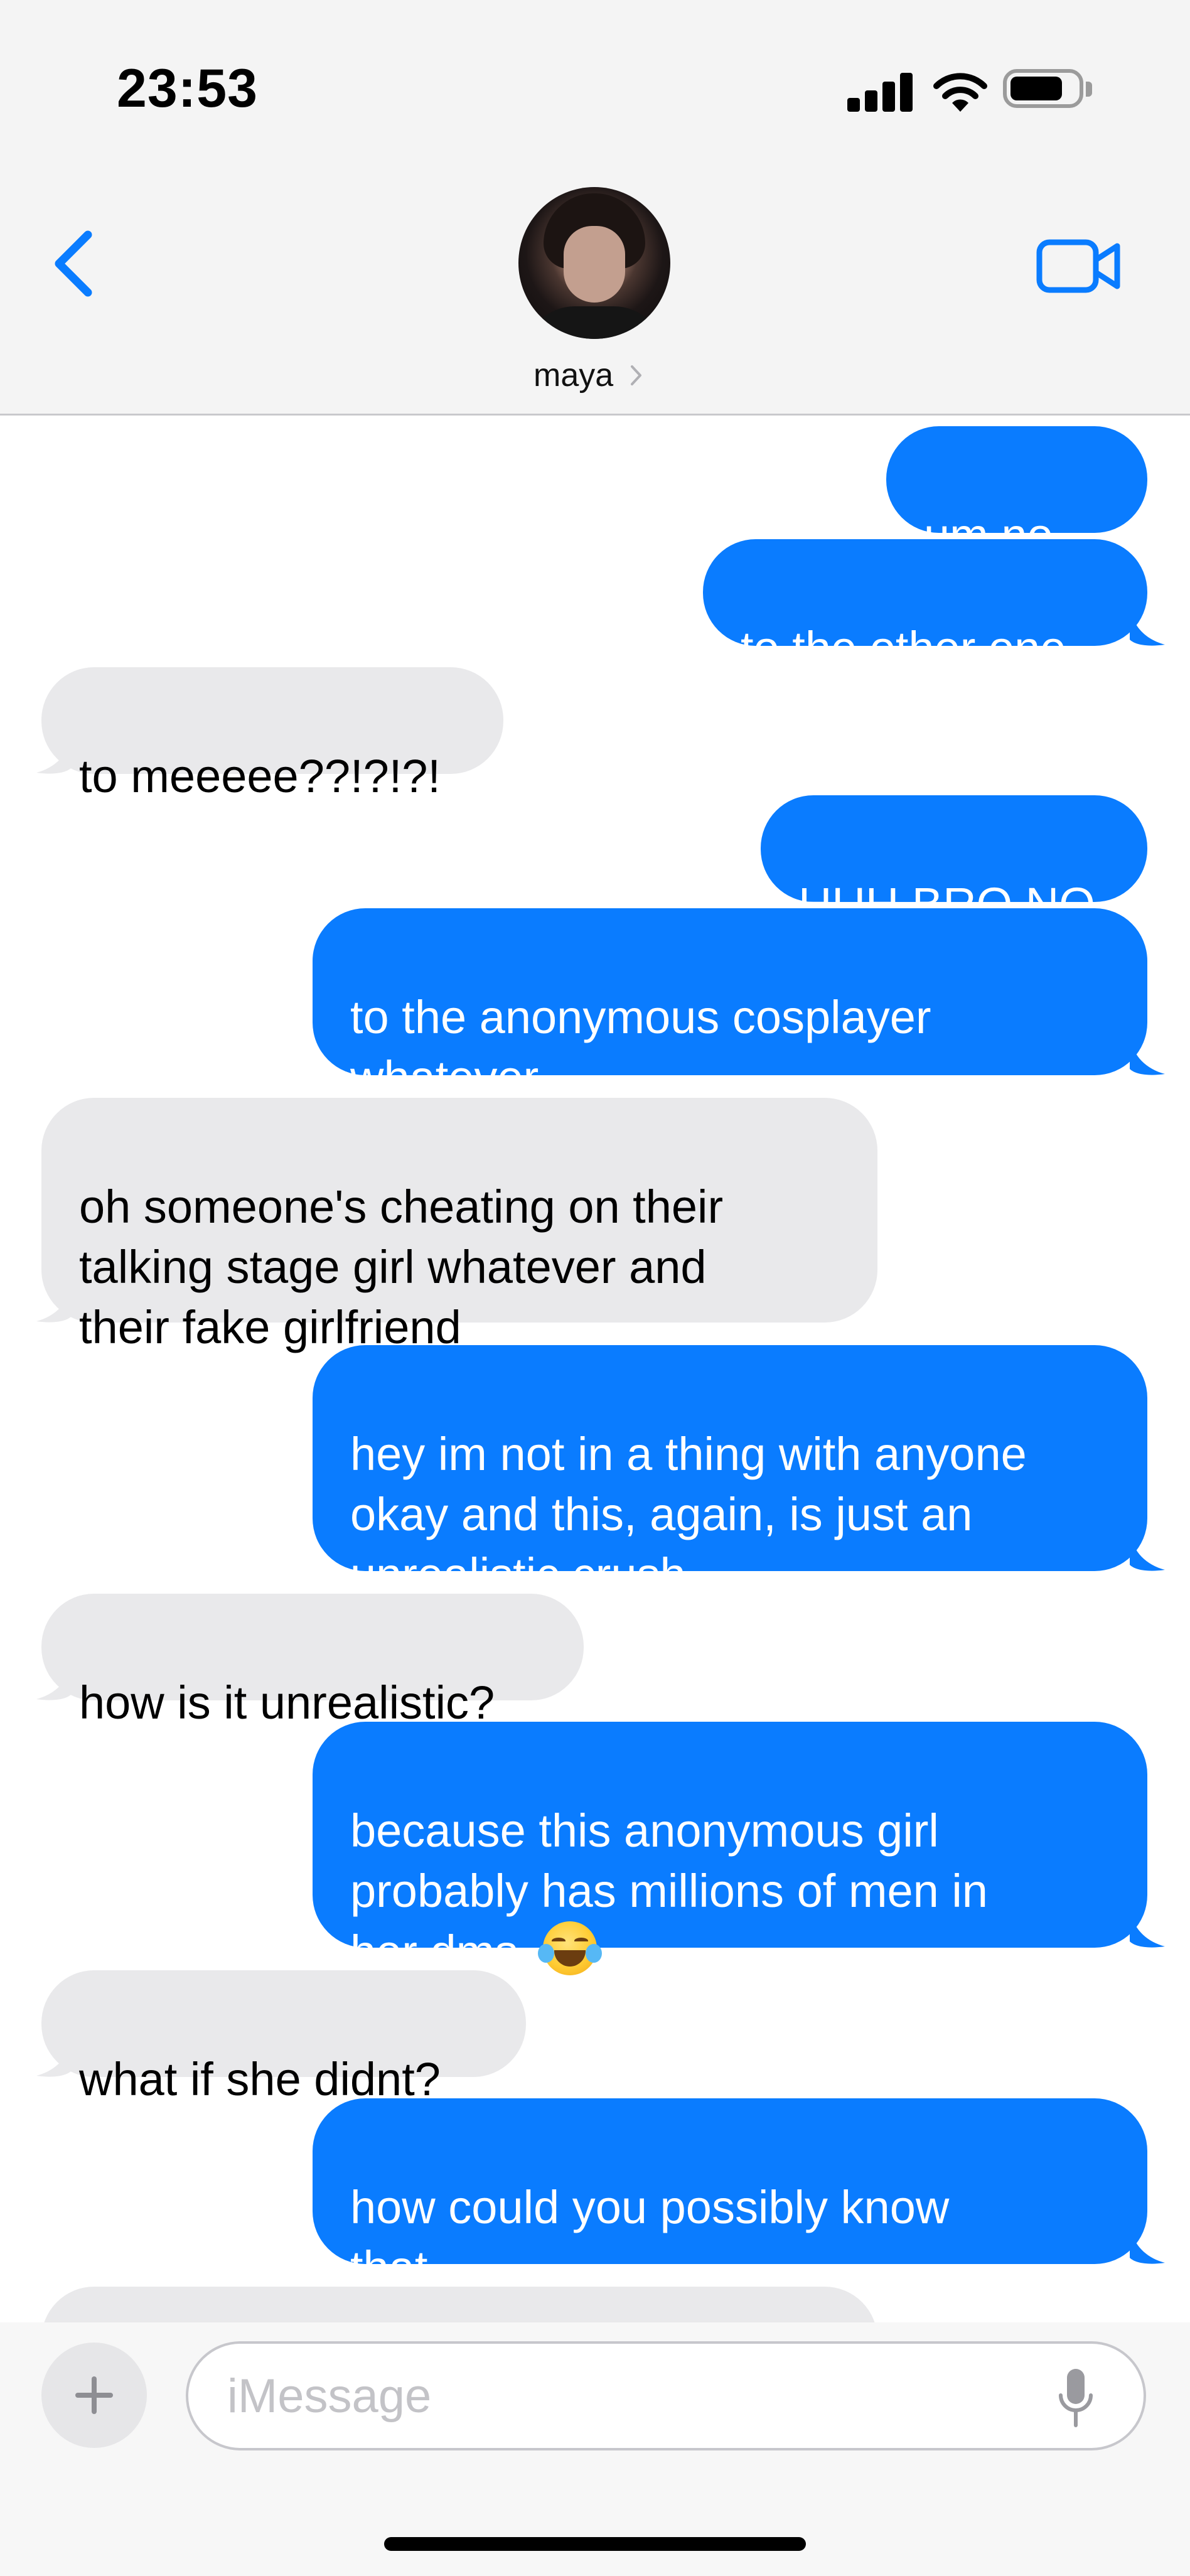 This screenshot has width=1190, height=2576. Describe the element at coordinates (960, 92) in the screenshot. I see `wifi-icon` at that location.